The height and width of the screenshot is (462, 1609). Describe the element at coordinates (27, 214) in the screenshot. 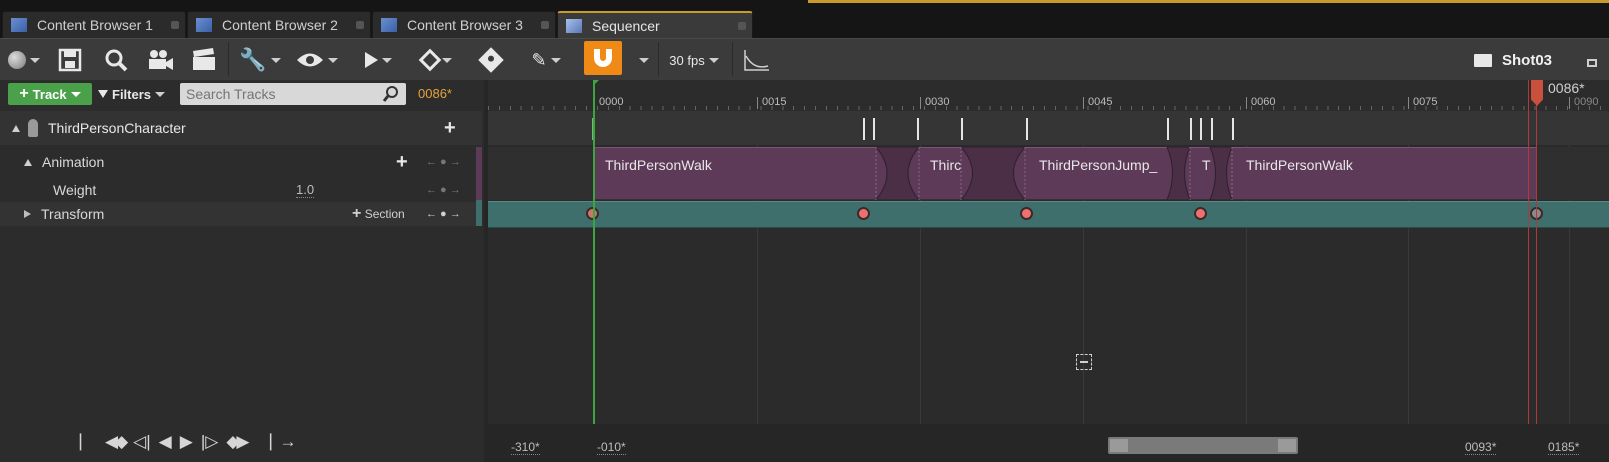

I see `expand-arrow-icon` at that location.